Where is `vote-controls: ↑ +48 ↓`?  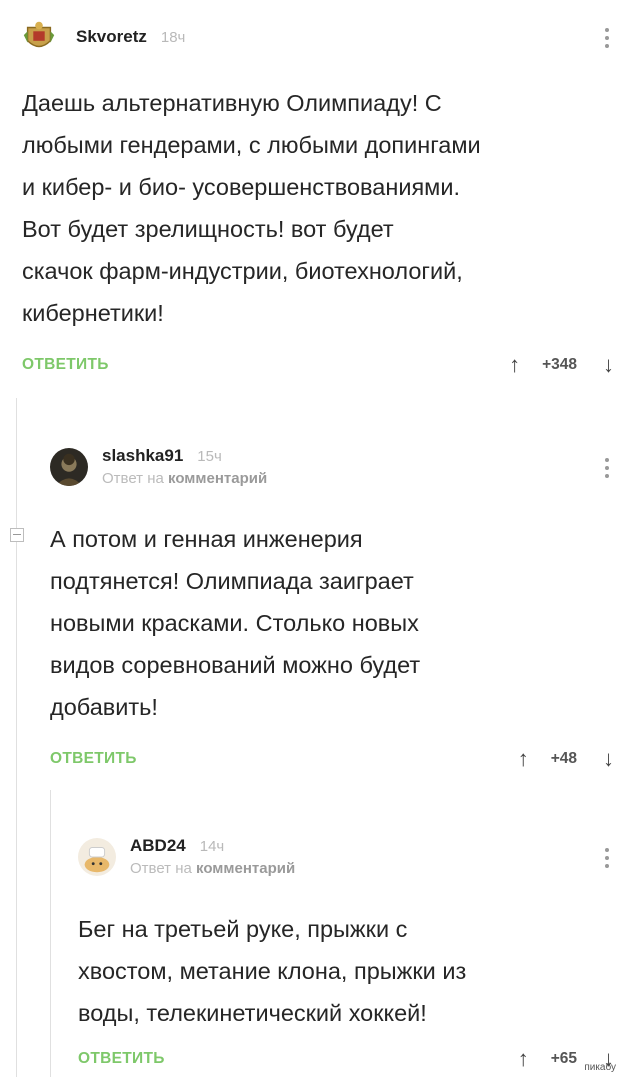
vote-controls: ↑ +48 ↓ is located at coordinates (566, 759).